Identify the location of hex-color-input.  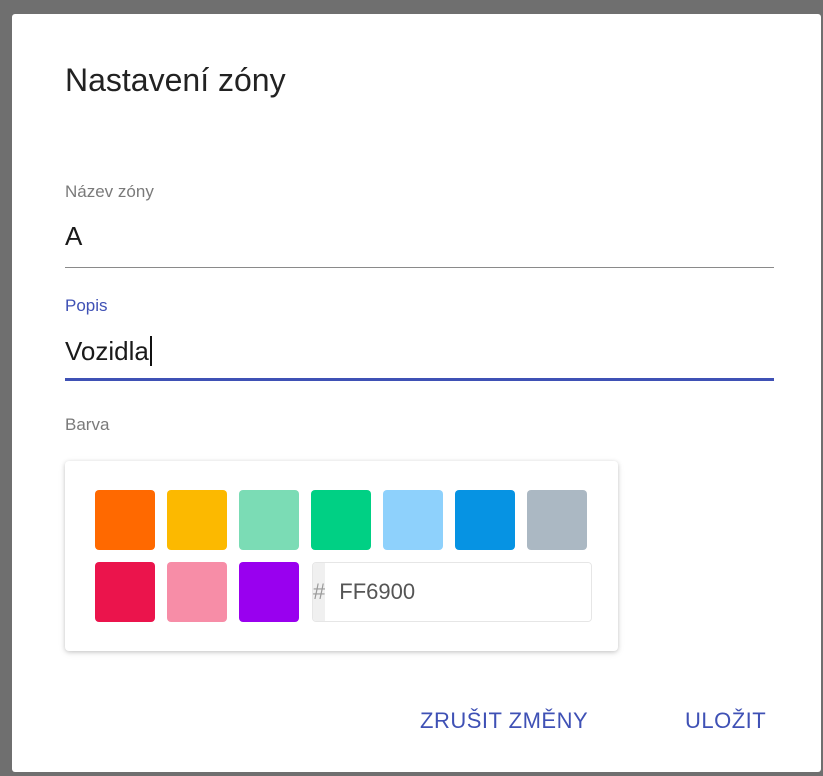
(458, 592).